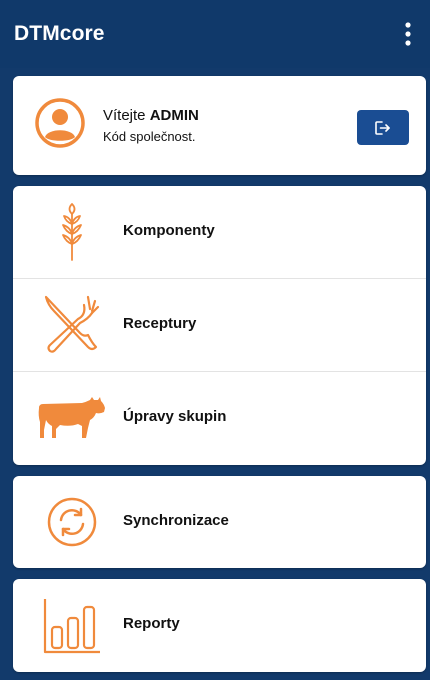 The width and height of the screenshot is (430, 680). What do you see at coordinates (175, 416) in the screenshot?
I see `menu-label-group-edits: Úpravy skupin` at bounding box center [175, 416].